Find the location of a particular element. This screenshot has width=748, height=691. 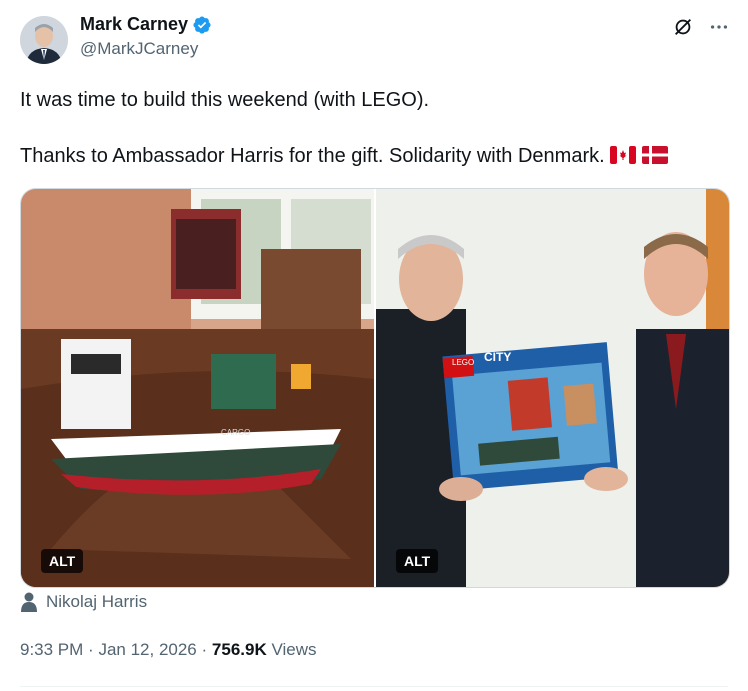

author-name: Mark Carney is located at coordinates (134, 24).